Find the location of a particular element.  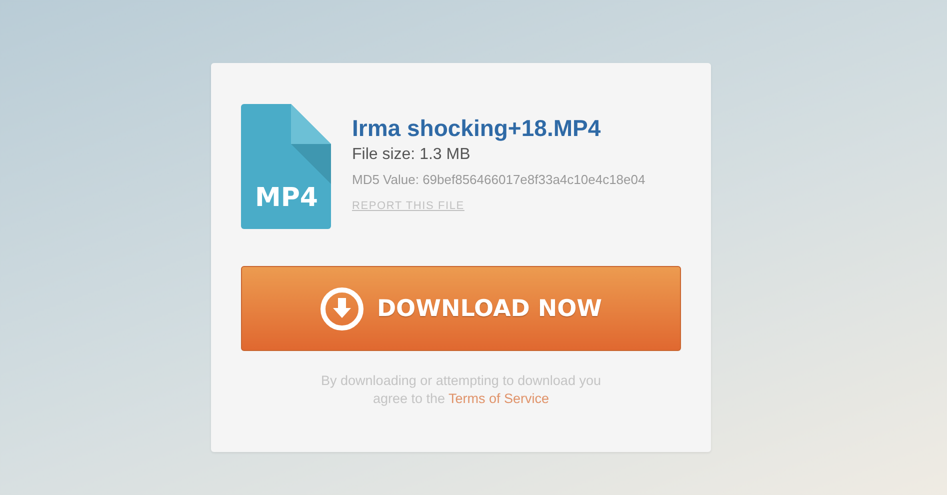

file-type-label: MP4 is located at coordinates (286, 198).